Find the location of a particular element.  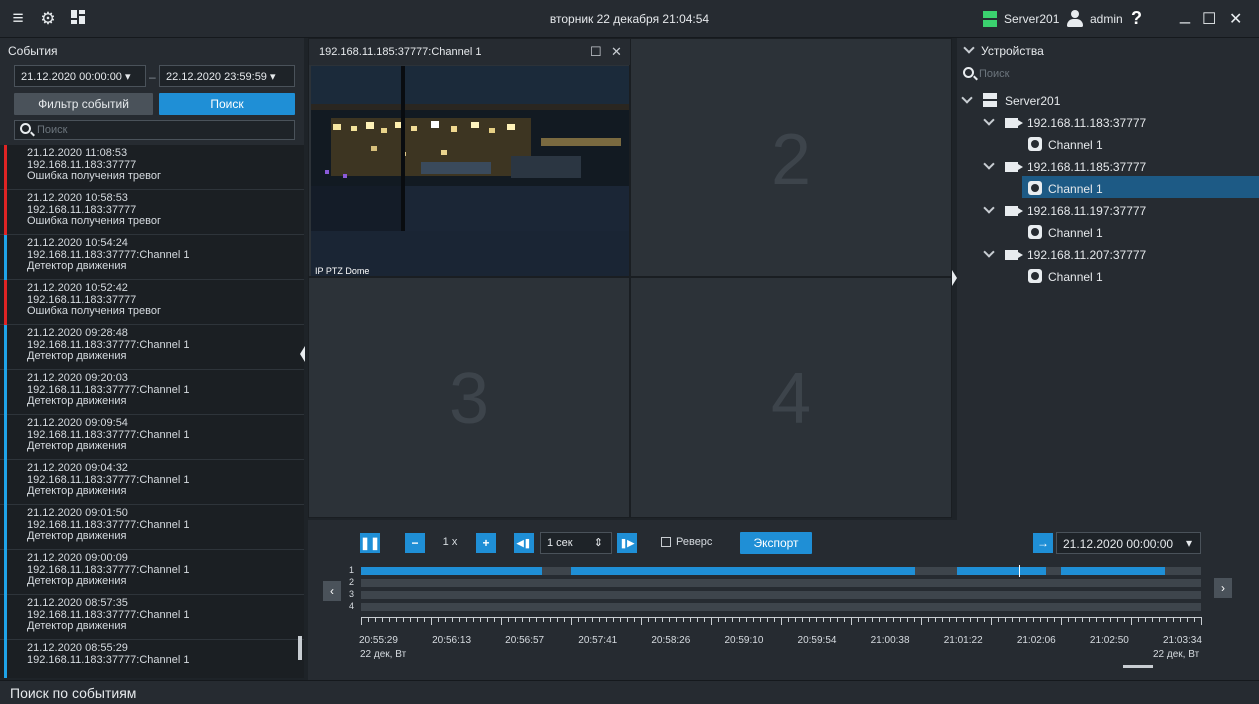

camera-icon is located at coordinates (1014, 167).